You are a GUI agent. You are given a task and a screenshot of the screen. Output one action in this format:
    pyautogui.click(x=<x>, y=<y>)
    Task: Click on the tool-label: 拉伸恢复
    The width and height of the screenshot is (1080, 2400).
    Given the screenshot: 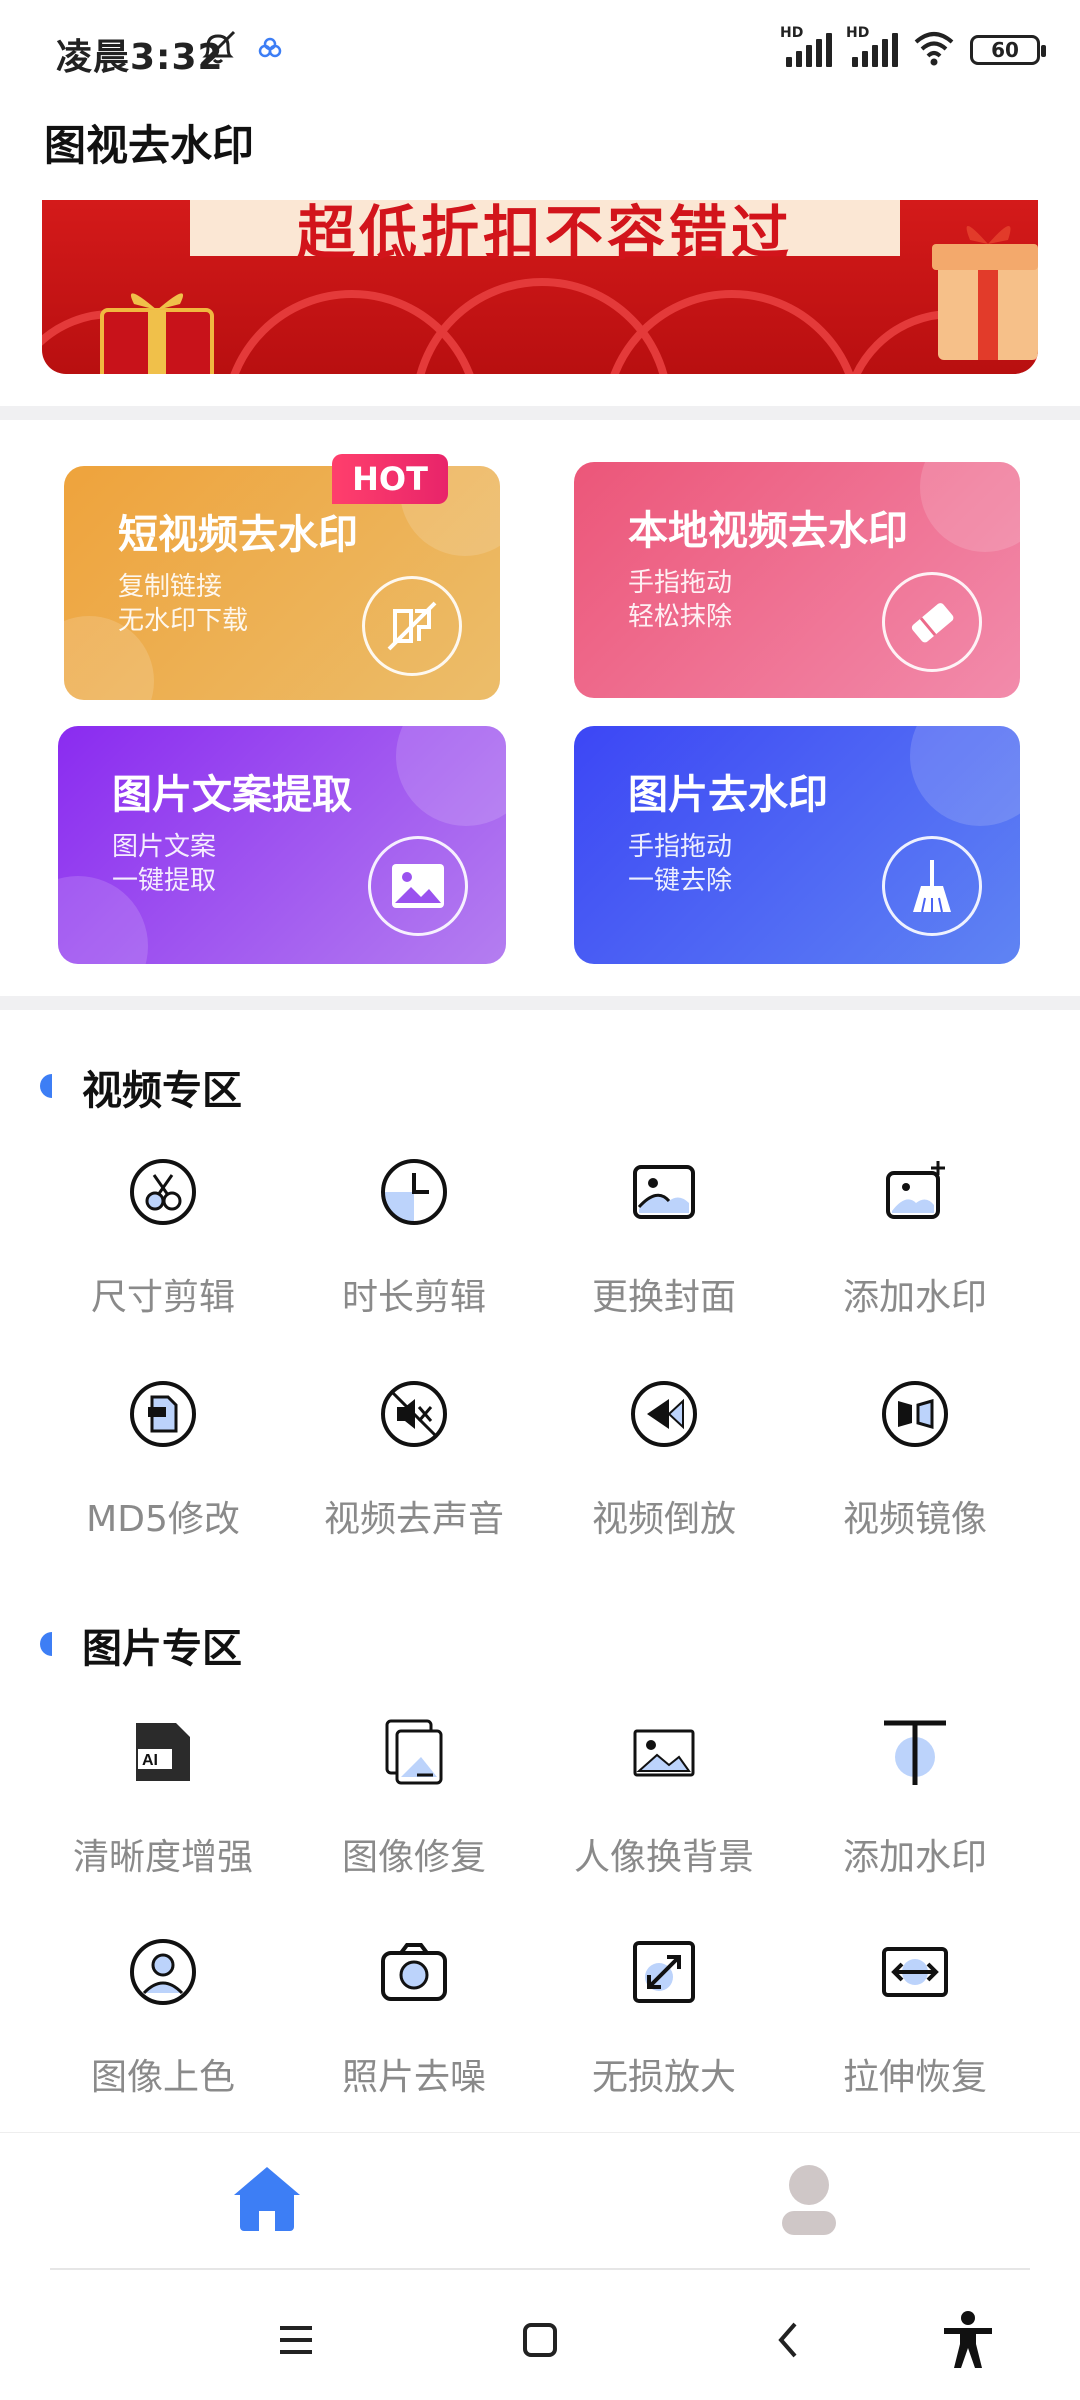 What is the action you would take?
    pyautogui.click(x=914, y=2077)
    